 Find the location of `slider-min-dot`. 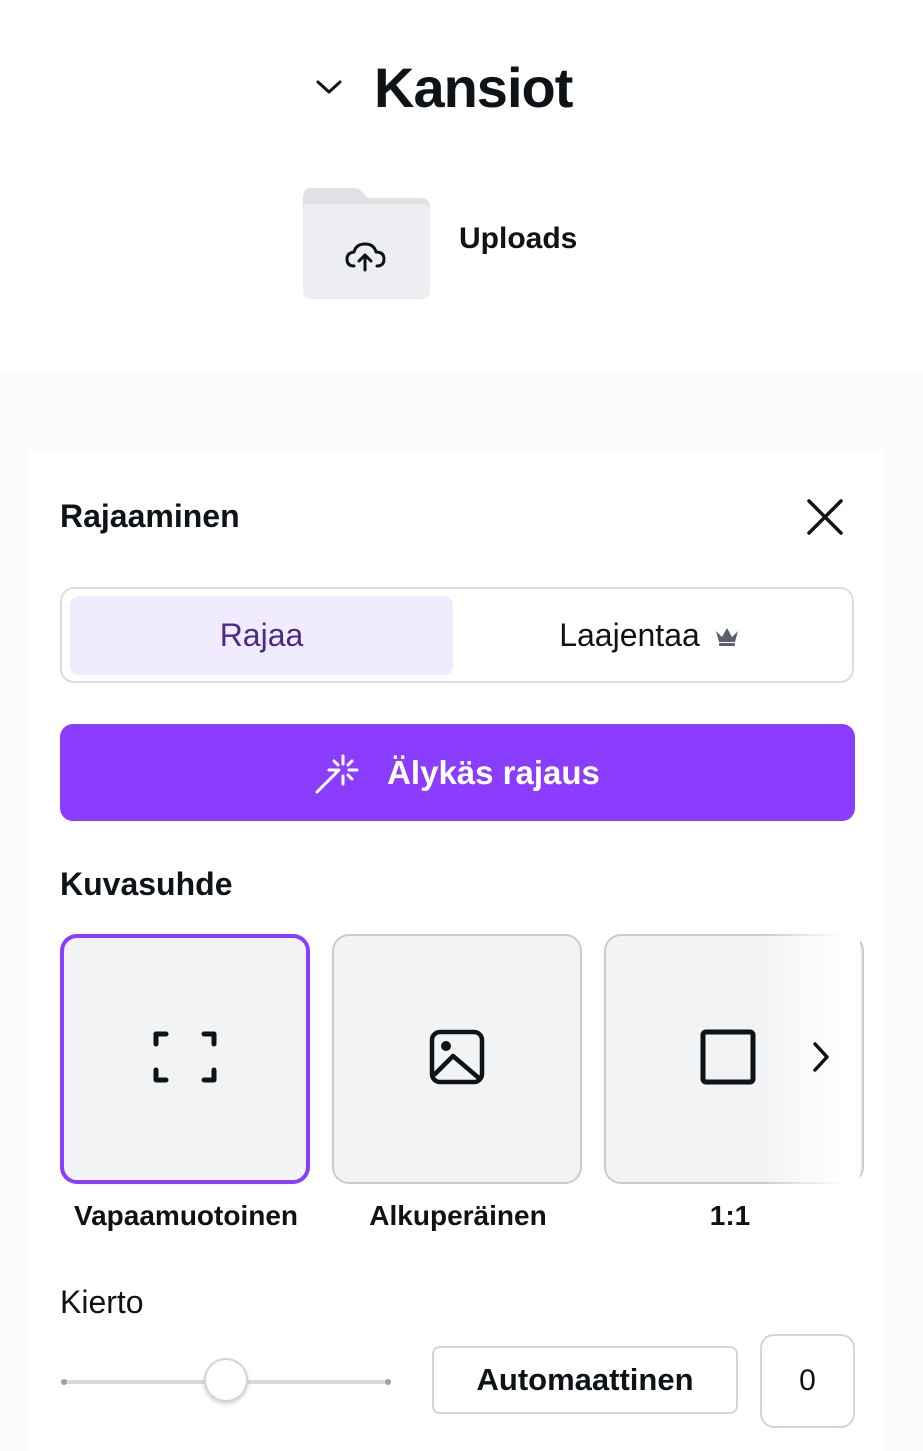

slider-min-dot is located at coordinates (64, 1382).